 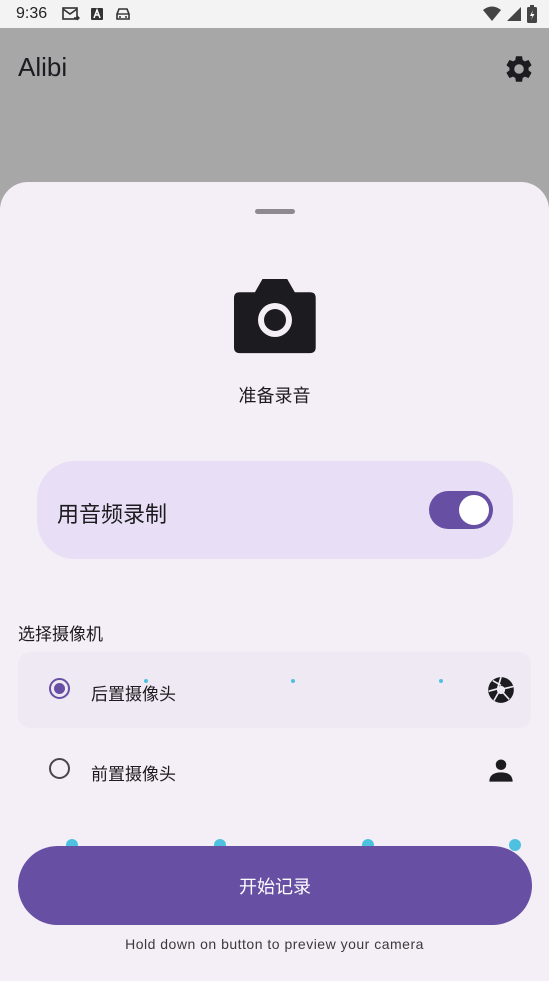 I want to click on start-recording-button: 开始记录, so click(x=275, y=885).